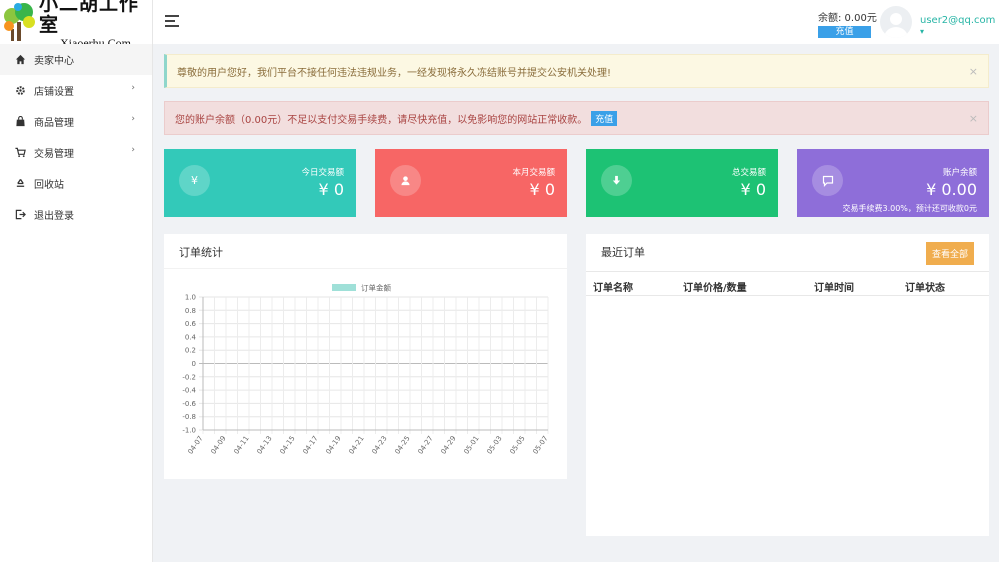 The height and width of the screenshot is (562, 999). I want to click on sidebar-item-trade-management: 交易管理 ›, so click(76, 152).